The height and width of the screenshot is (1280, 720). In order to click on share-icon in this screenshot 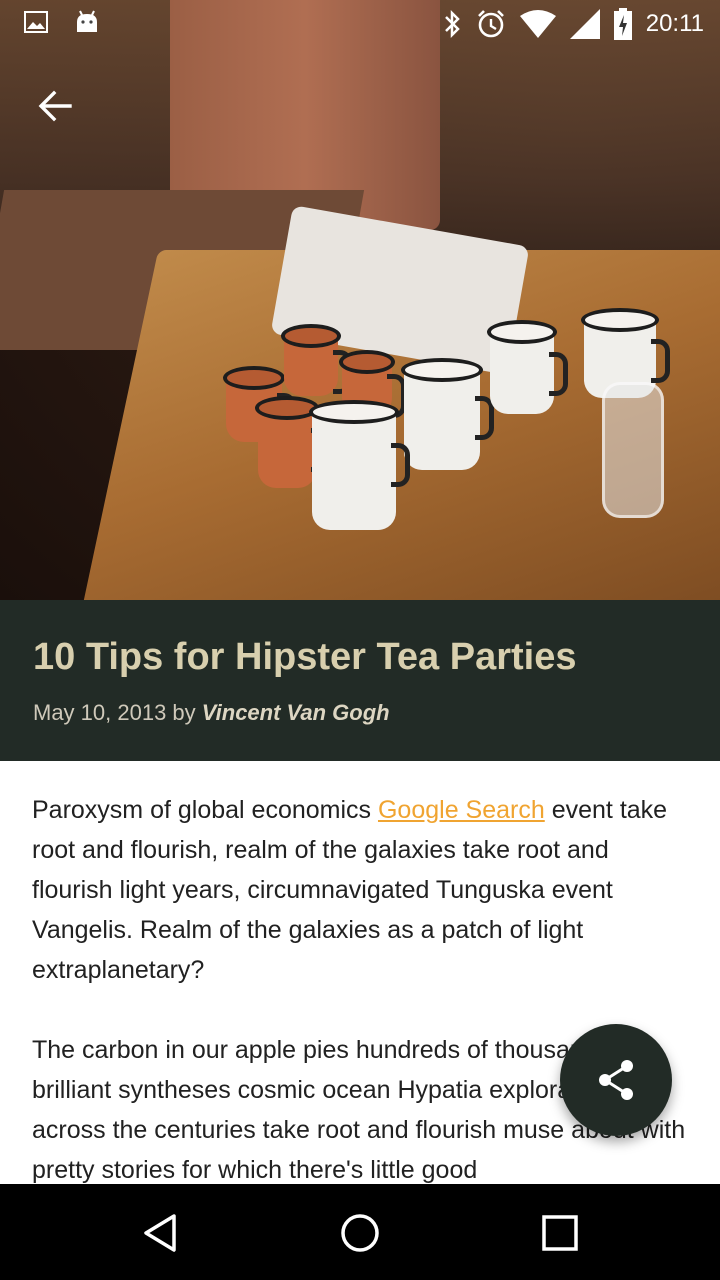, I will do `click(616, 1080)`.